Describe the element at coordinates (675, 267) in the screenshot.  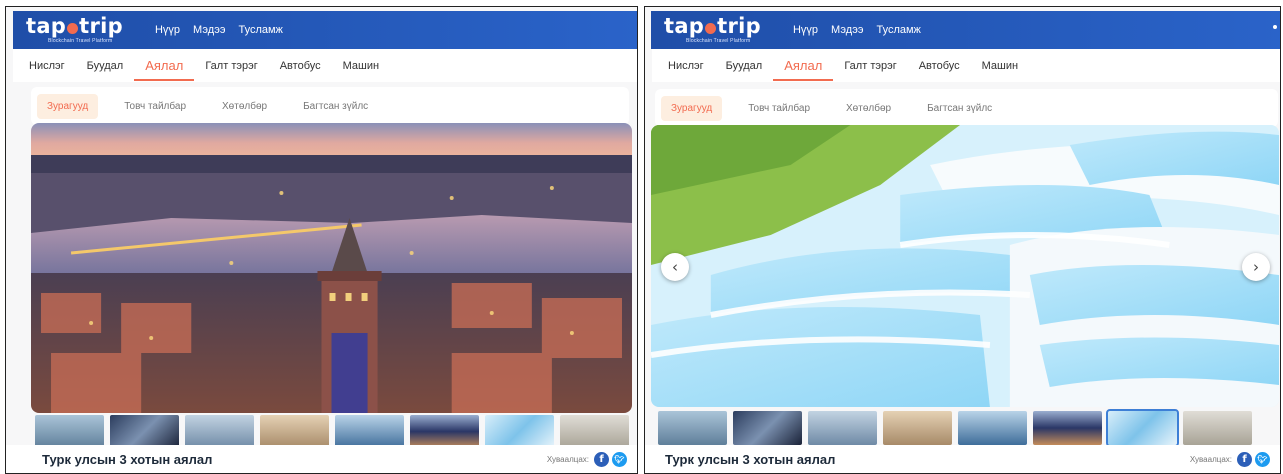
I see `chevron-left-icon: ‹` at that location.